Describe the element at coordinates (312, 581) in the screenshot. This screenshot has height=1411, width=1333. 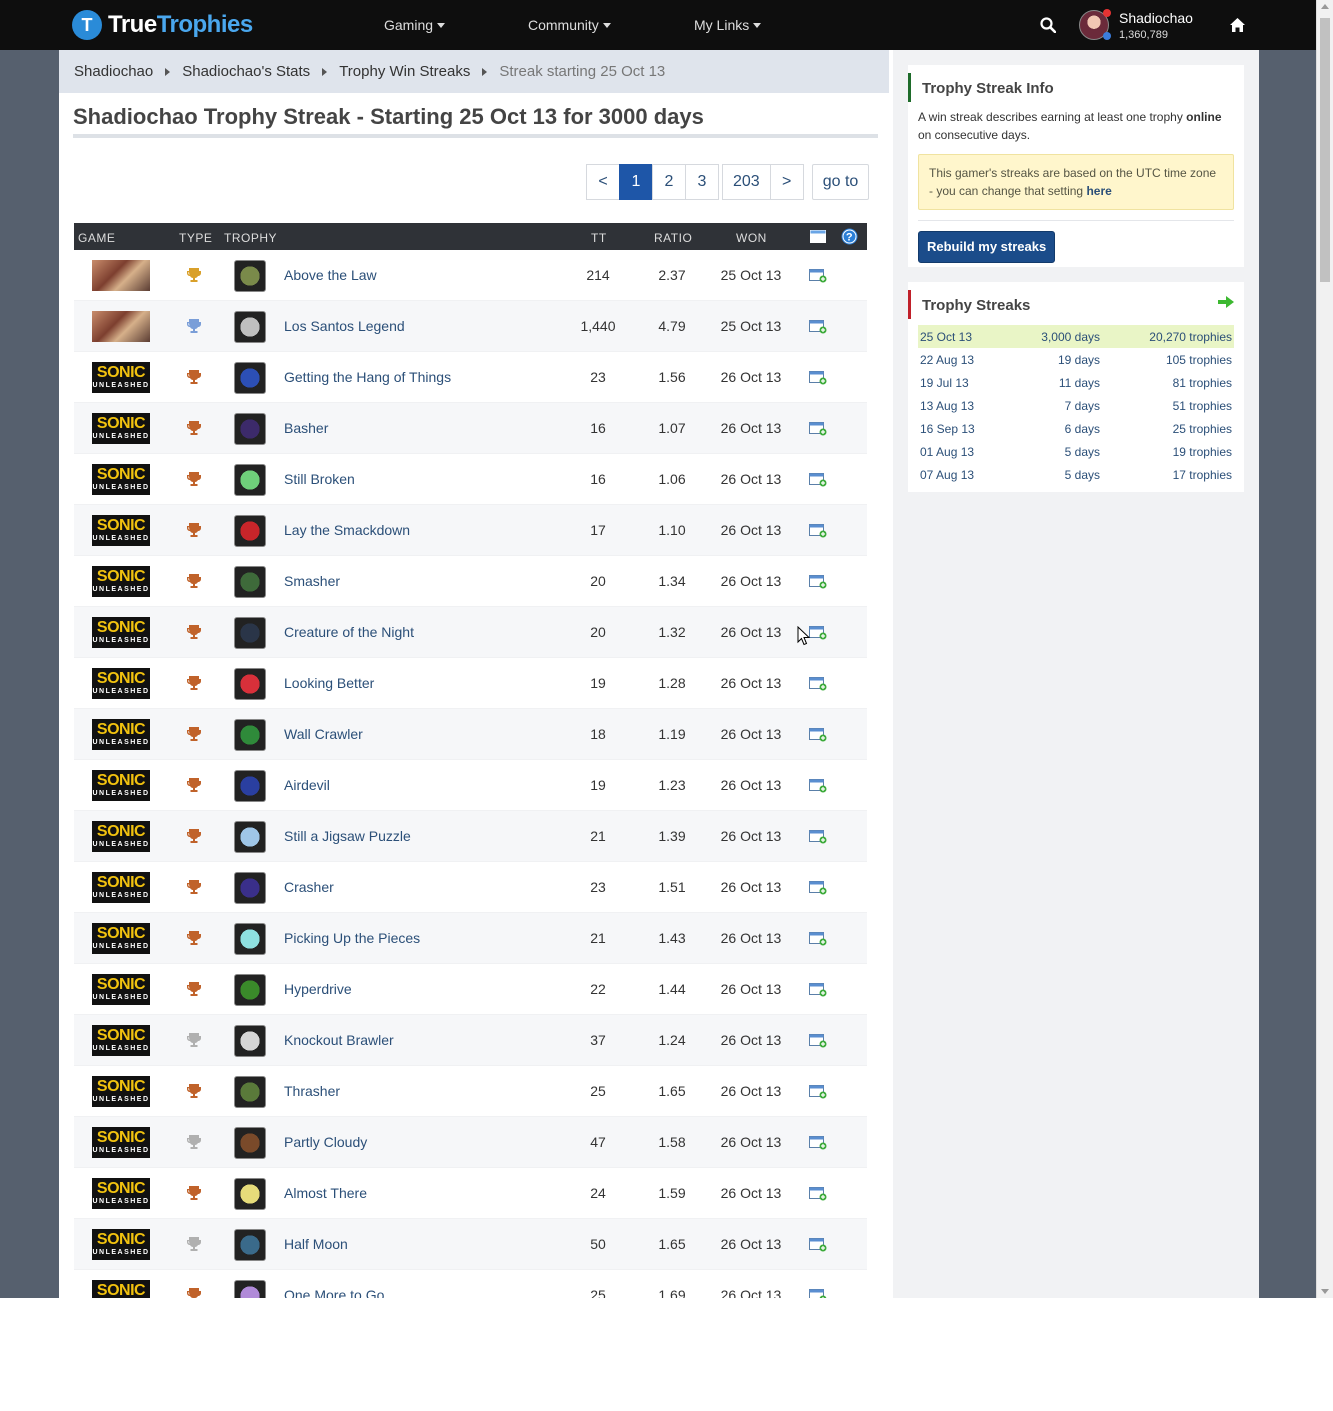
I see `trophy-name-link: Smasher` at that location.